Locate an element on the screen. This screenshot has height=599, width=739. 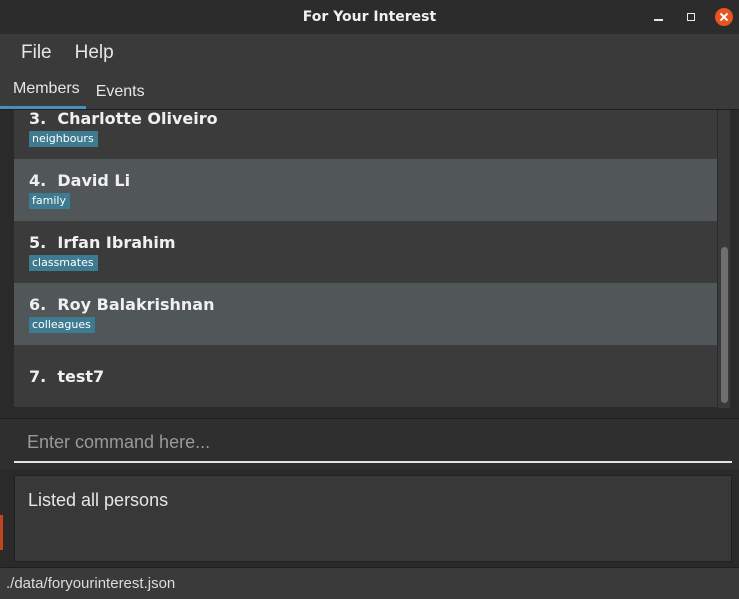
list-item: 7. test7 is located at coordinates (365, 376).